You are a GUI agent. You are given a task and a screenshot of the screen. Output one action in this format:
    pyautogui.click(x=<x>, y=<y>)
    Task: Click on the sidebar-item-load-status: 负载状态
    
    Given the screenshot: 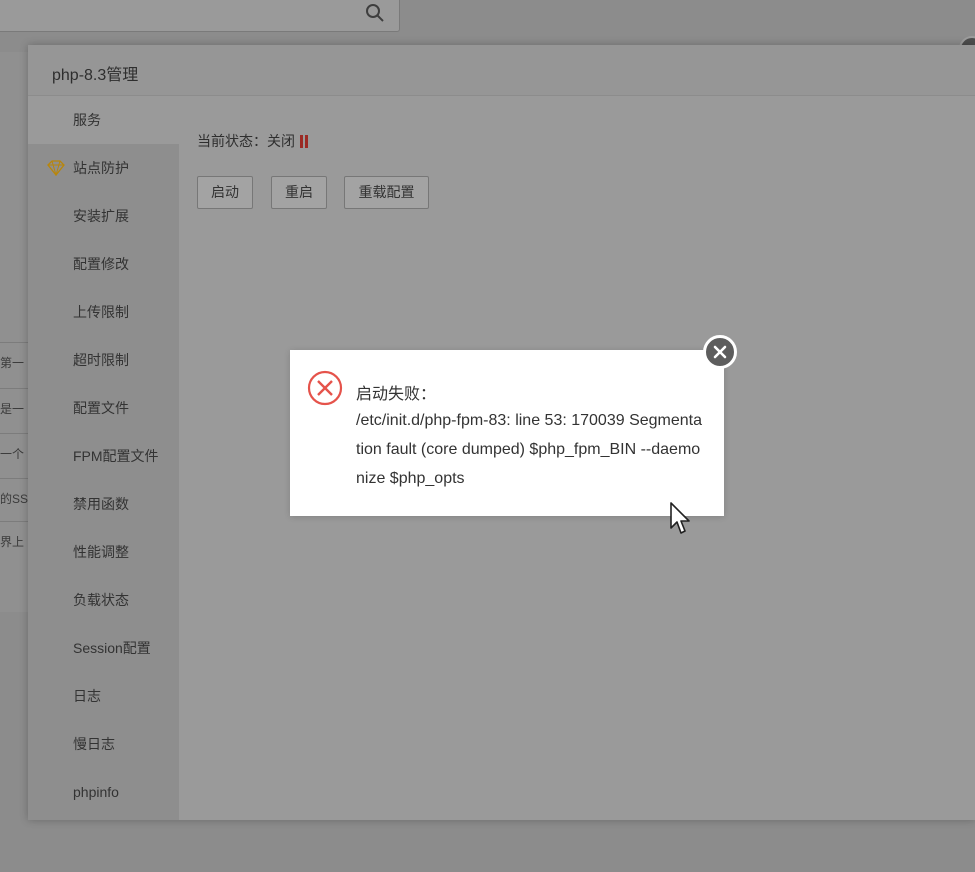 What is the action you would take?
    pyautogui.click(x=103, y=600)
    